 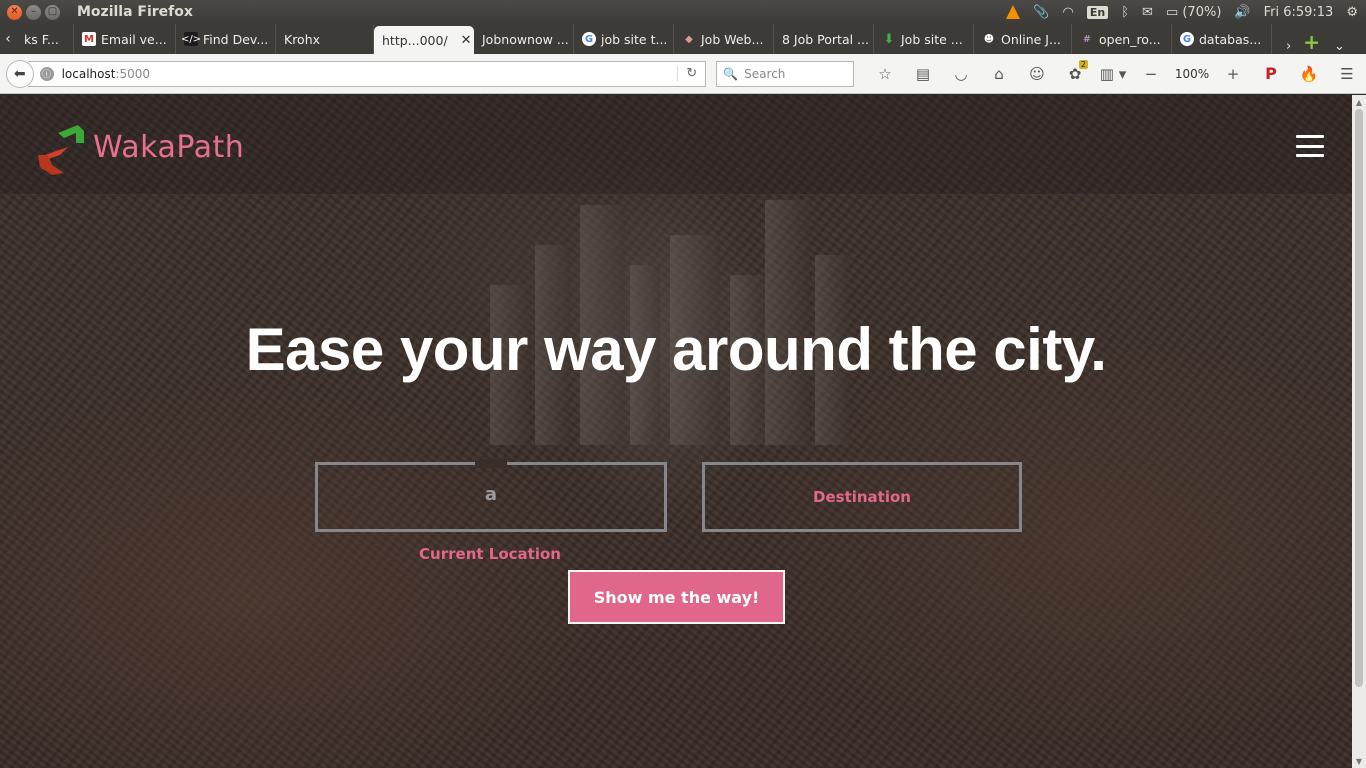 What do you see at coordinates (325, 39) in the screenshot?
I see `tab: Krohx` at bounding box center [325, 39].